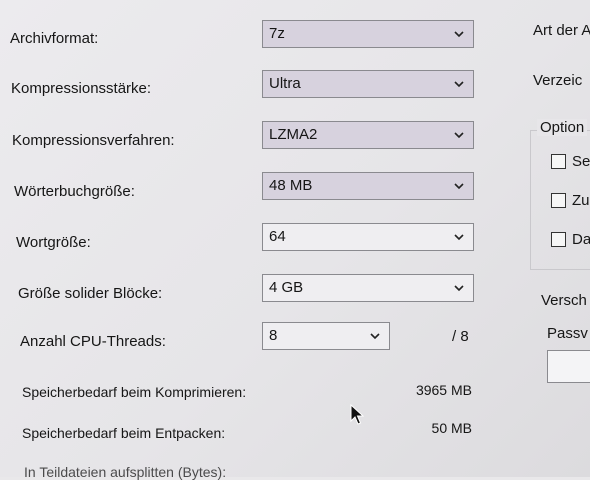 Image resolution: width=590 pixels, height=480 pixels. What do you see at coordinates (326, 336) in the screenshot?
I see `cpu-threads-select: 8` at bounding box center [326, 336].